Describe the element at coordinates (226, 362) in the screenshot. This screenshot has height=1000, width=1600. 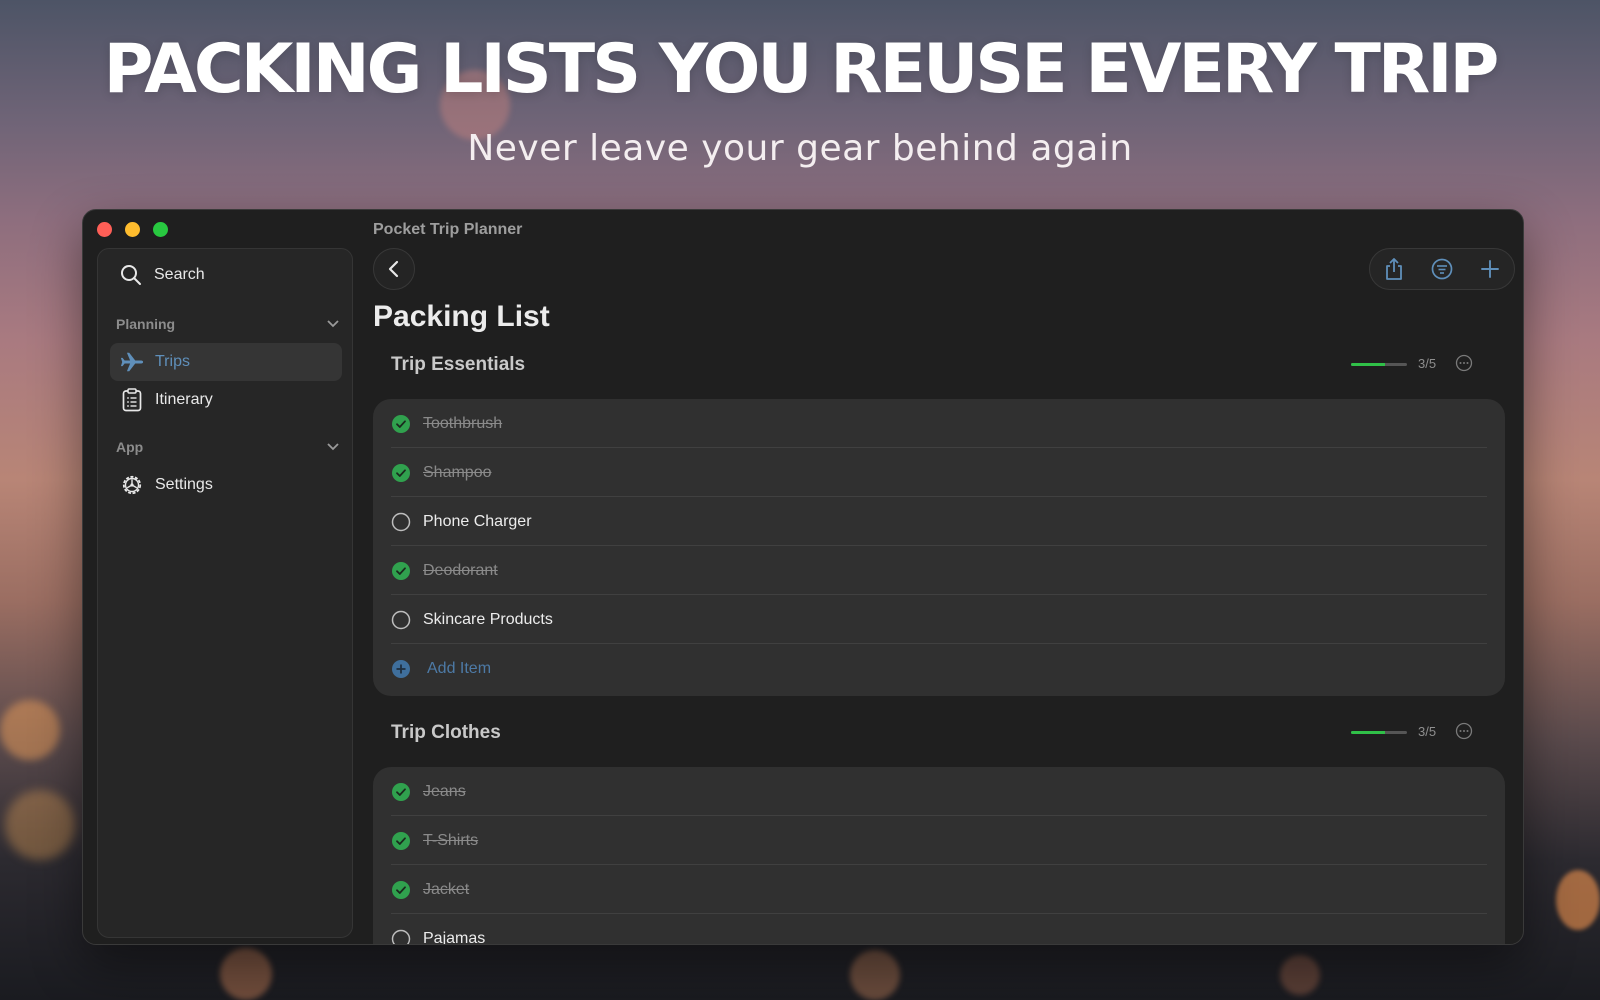
I see `sidebar-item-trips: Trips` at that location.